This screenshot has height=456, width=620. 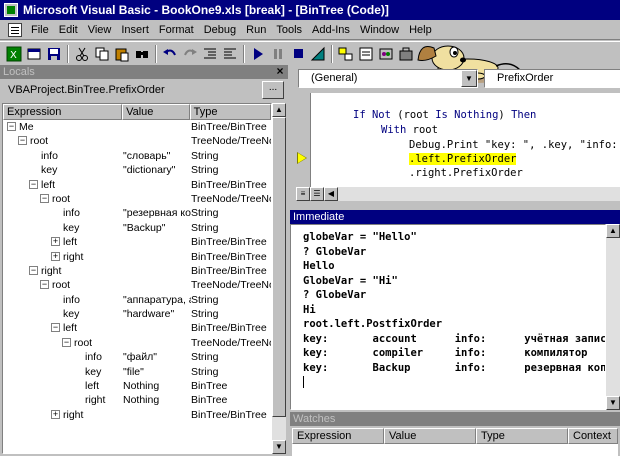 I want to click on close-icon: ×, so click(x=280, y=71).